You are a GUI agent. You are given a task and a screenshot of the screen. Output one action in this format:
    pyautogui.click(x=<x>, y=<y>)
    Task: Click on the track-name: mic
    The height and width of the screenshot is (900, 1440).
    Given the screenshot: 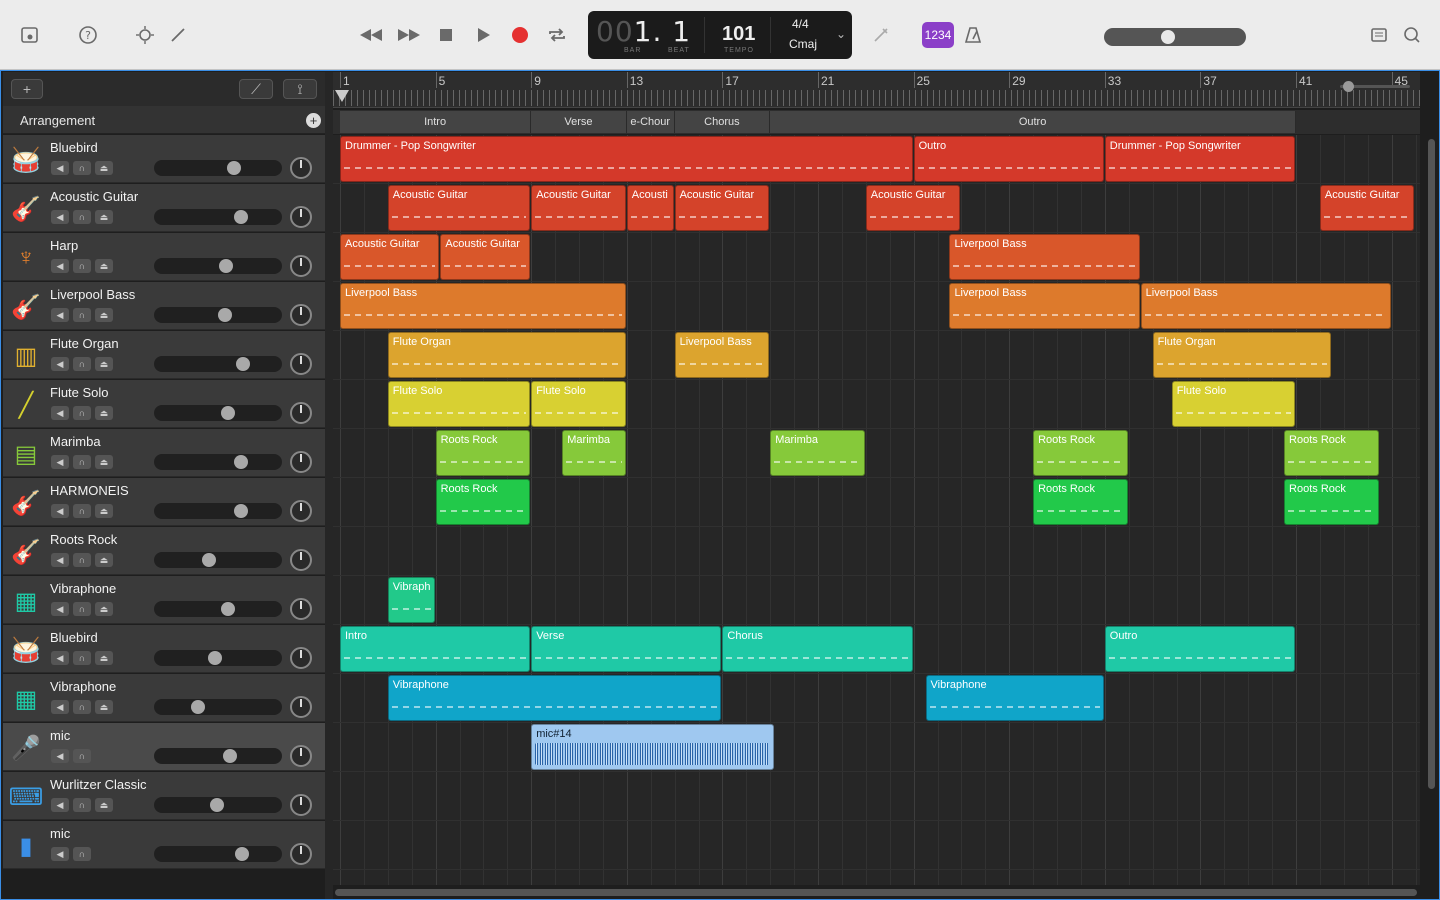 What is the action you would take?
    pyautogui.click(x=60, y=735)
    